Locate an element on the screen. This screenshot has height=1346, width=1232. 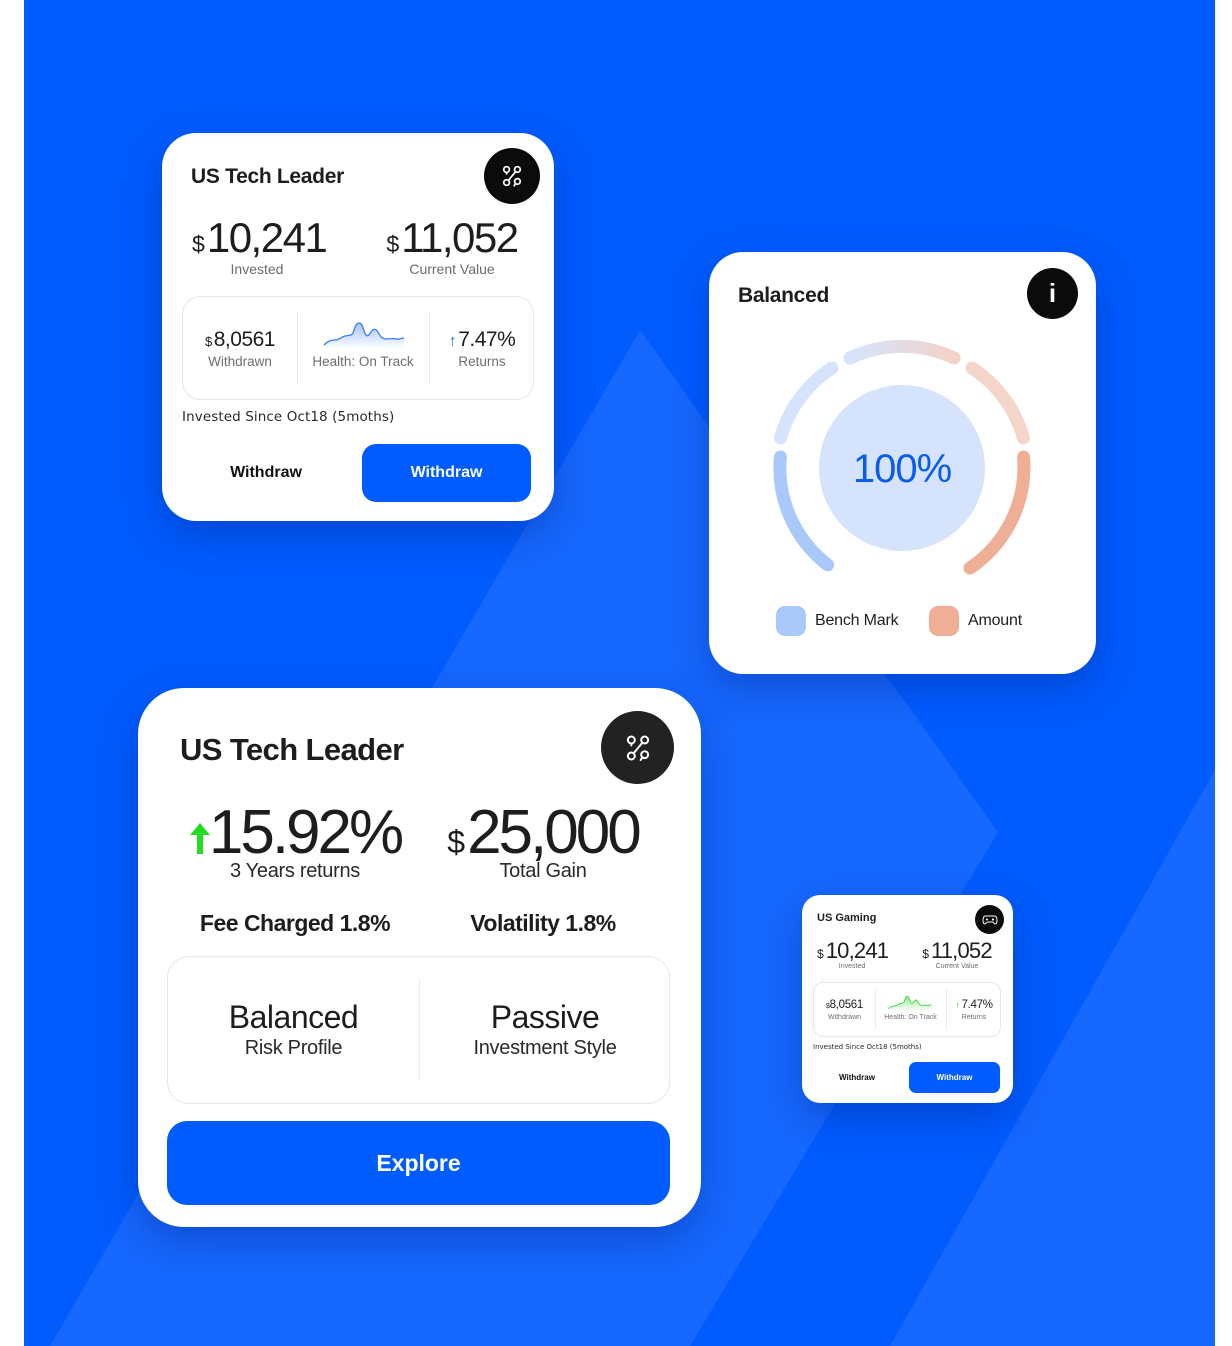
balanced-gauge-card: Balanced i 100% Bench Mark Amount is located at coordinates (902, 463).